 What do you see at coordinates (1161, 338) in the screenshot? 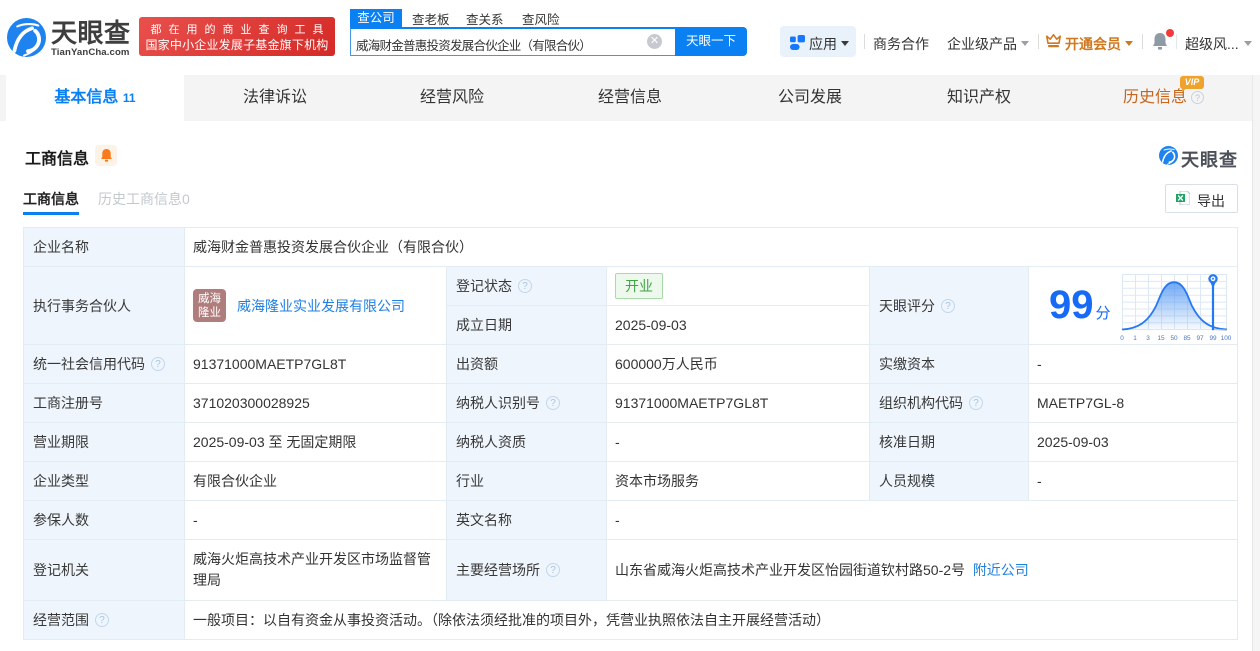
I see `svg-text: 15` at bounding box center [1161, 338].